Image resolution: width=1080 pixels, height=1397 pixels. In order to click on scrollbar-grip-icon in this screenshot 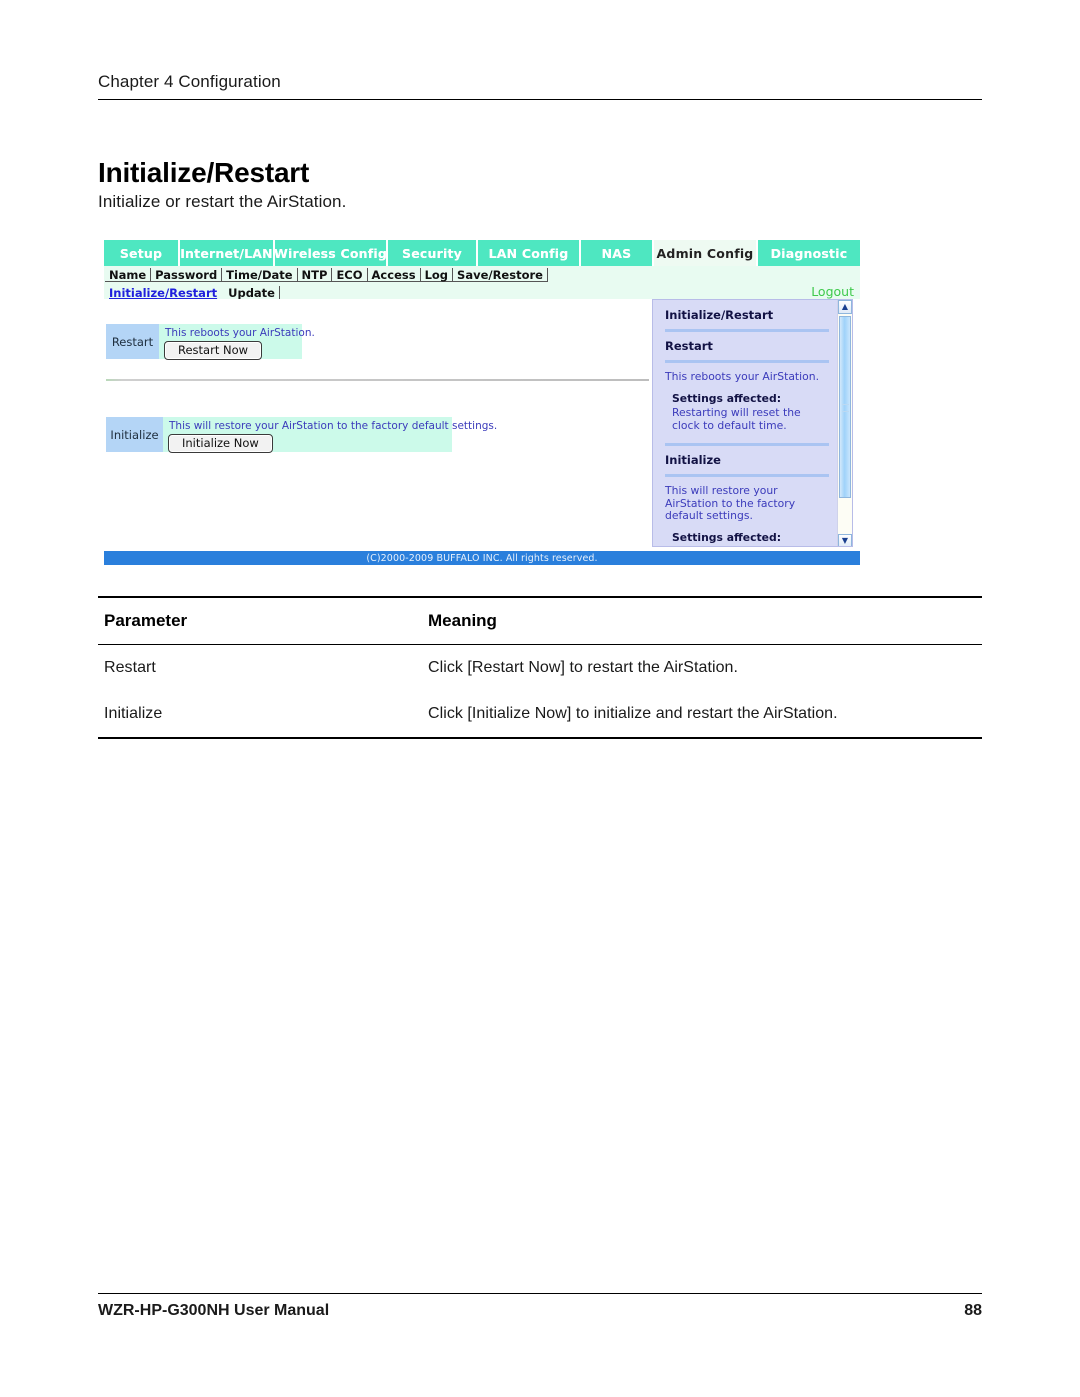, I will do `click(845, 408)`.